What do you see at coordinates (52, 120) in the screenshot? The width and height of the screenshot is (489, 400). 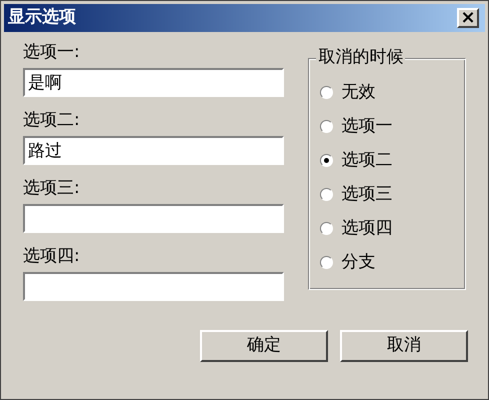 I see `field-label: 选项二:` at bounding box center [52, 120].